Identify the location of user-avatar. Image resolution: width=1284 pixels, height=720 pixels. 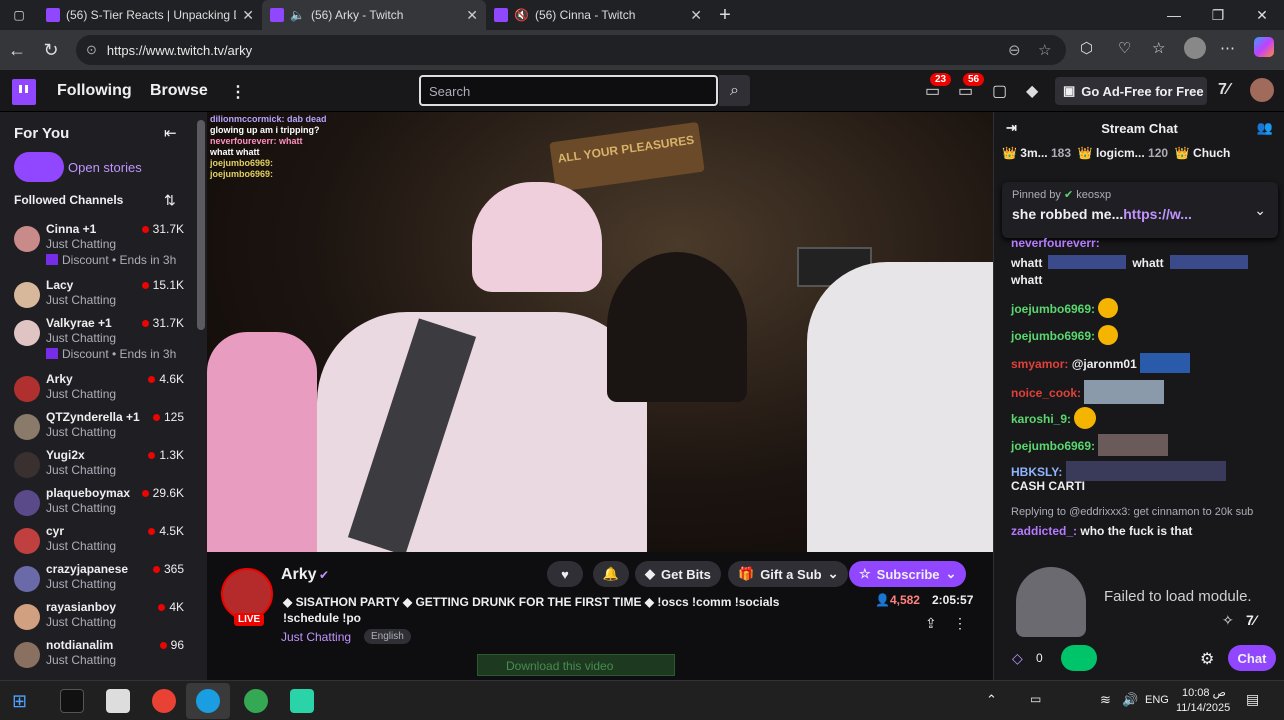
(1262, 90).